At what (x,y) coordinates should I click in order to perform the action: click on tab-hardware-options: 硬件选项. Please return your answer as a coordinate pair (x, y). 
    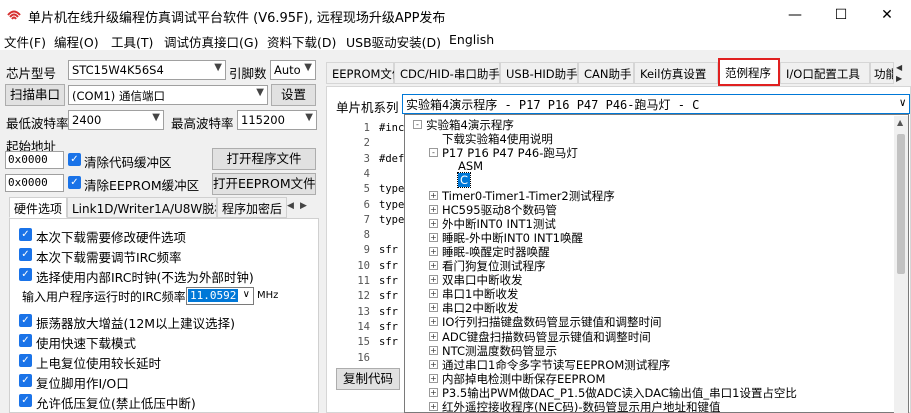
    Looking at the image, I should click on (38, 207).